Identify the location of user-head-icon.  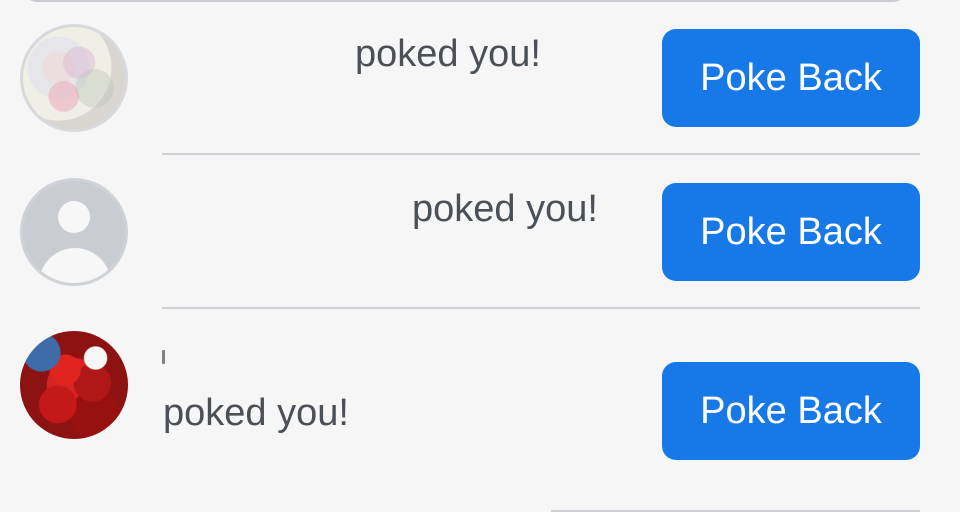
(74, 217).